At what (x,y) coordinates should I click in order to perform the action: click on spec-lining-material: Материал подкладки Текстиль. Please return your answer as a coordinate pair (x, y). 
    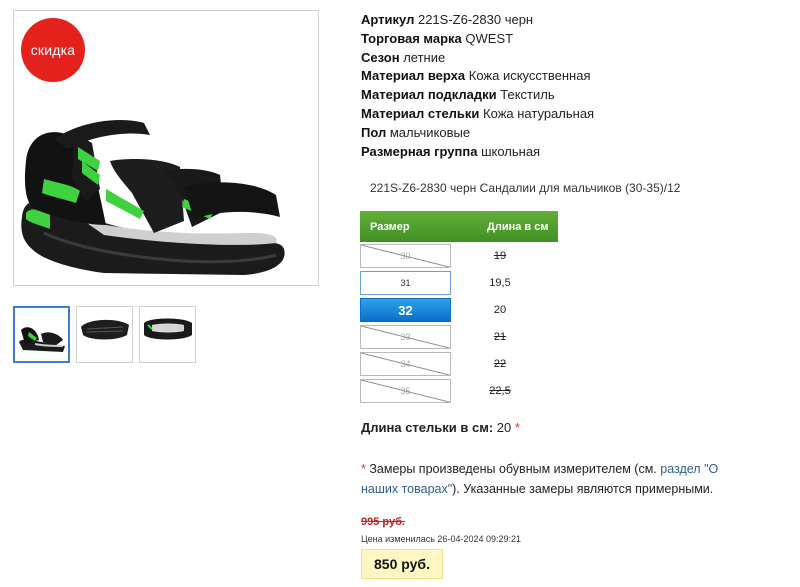
    Looking at the image, I should click on (458, 95).